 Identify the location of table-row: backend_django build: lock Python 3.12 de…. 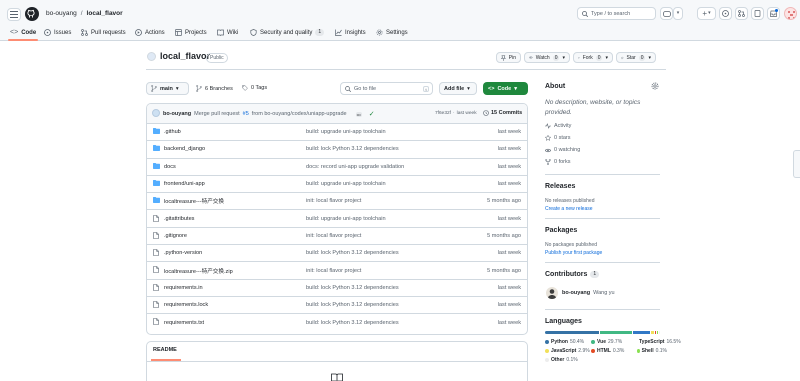
(337, 150).